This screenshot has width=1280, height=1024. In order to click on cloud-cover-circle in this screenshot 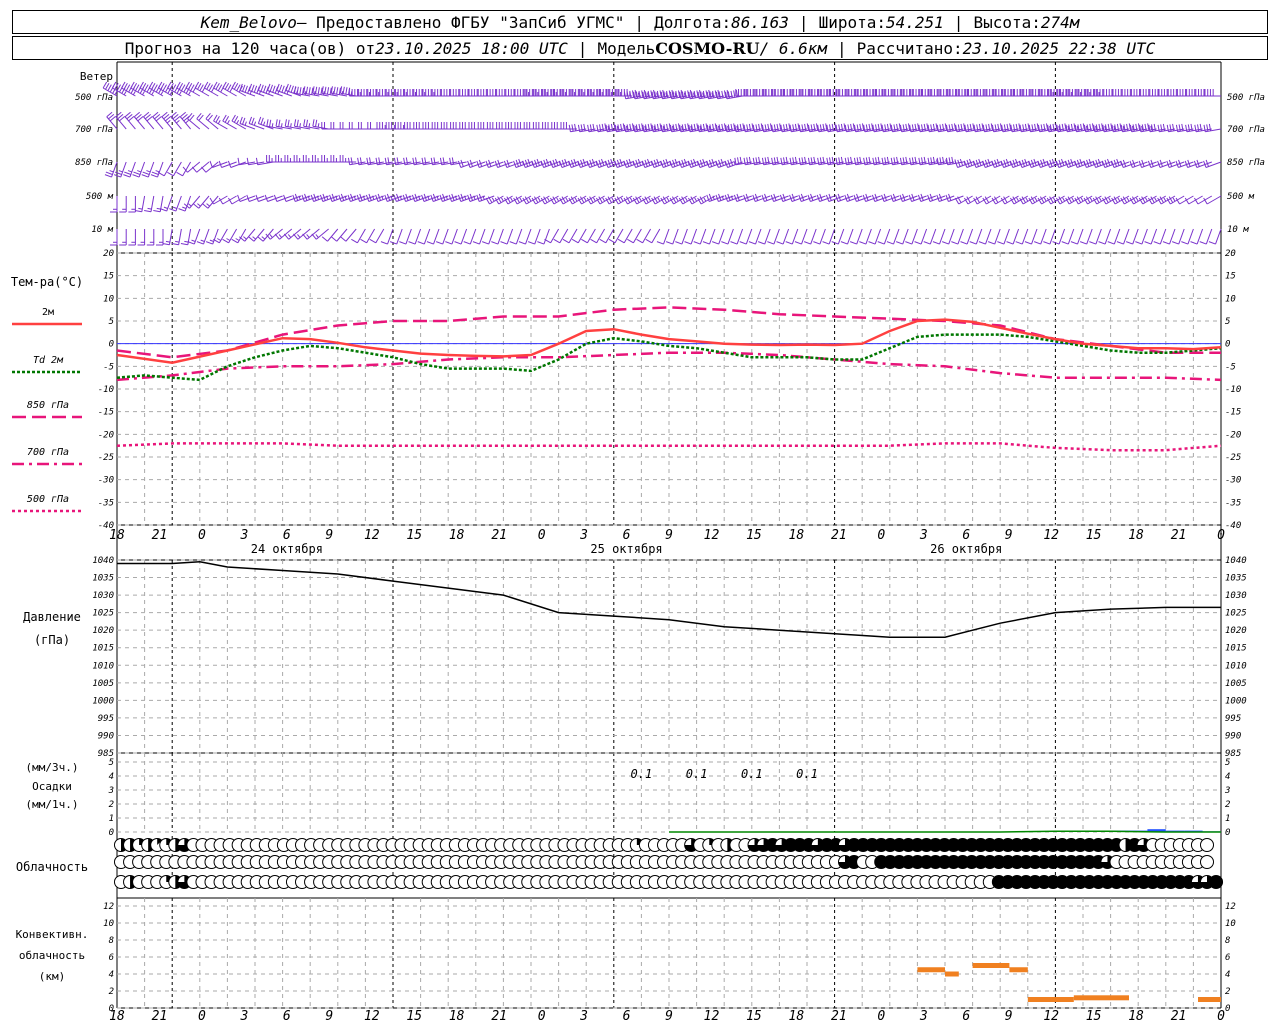, I will do `click(1207, 862)`.